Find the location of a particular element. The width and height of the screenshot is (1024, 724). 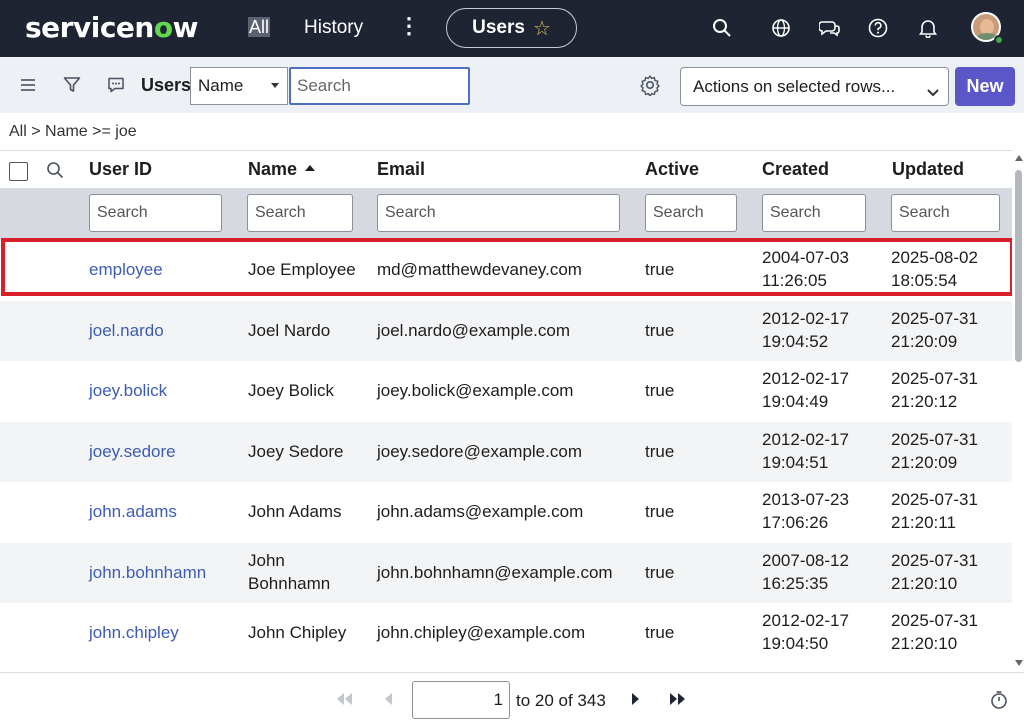

logo-text-end: w is located at coordinates (185, 27).